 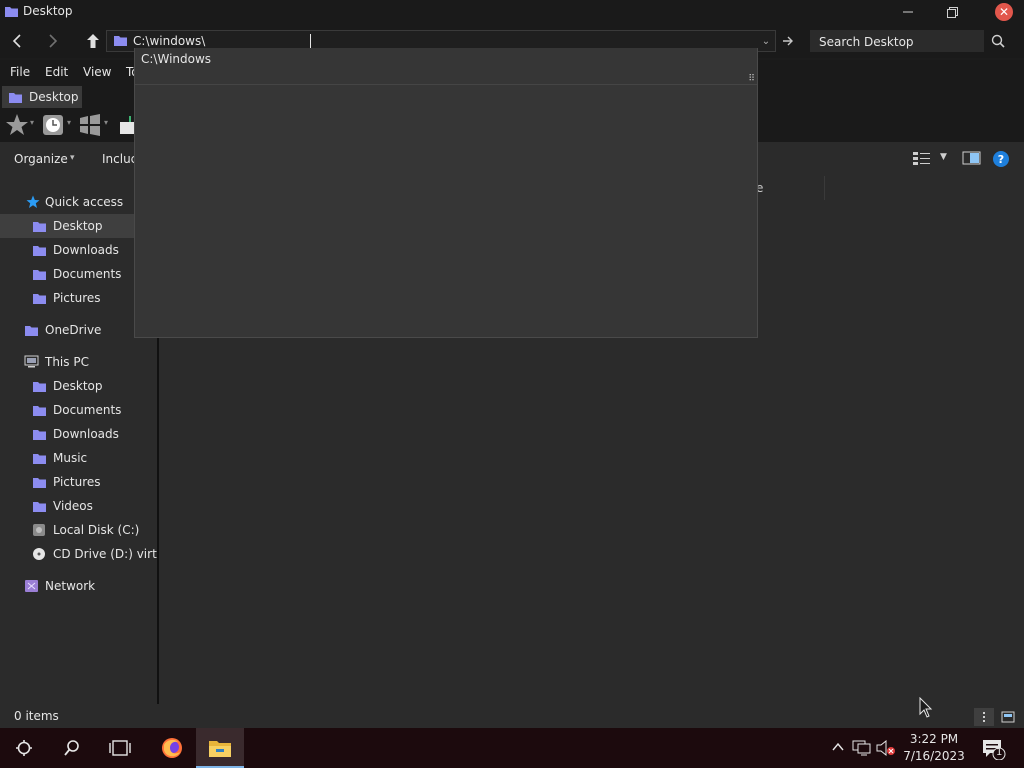 I want to click on firefox-taskbar-button, so click(x=172, y=748).